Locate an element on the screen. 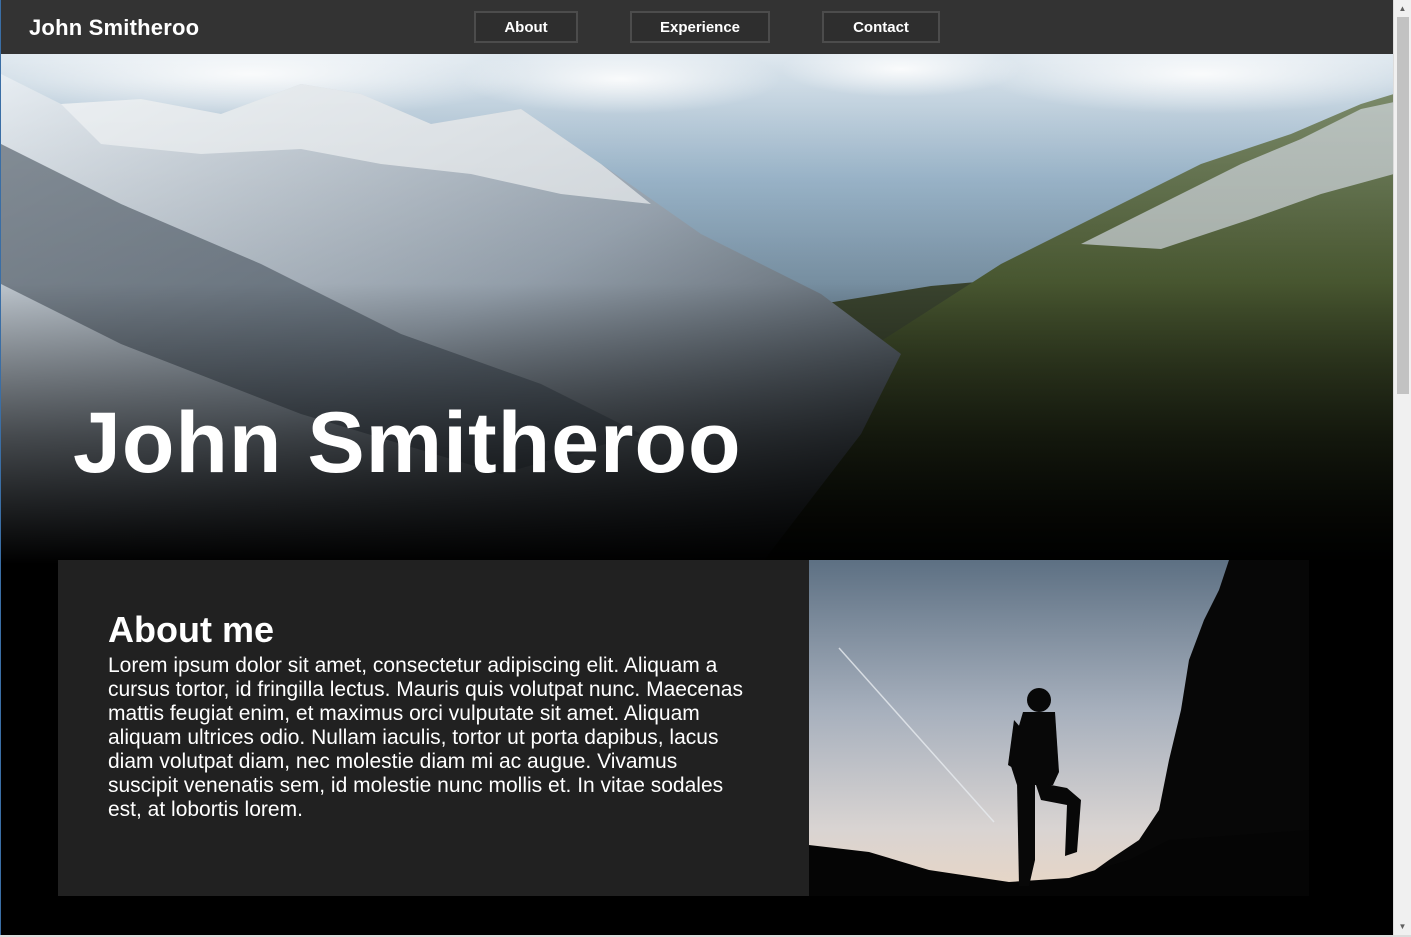 This screenshot has width=1411, height=937. nav-contact-button: Contact is located at coordinates (881, 27).